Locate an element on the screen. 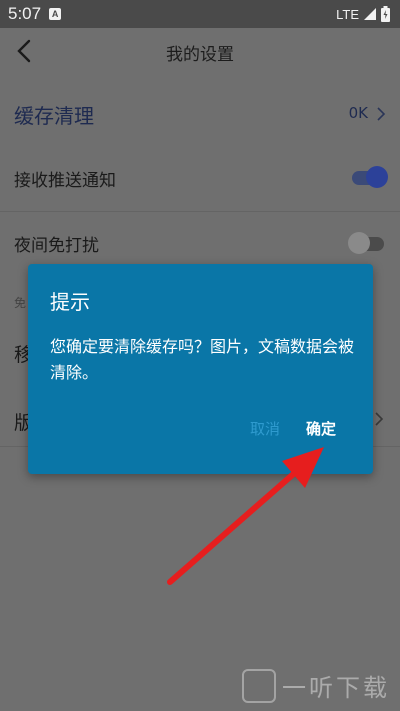 Image resolution: width=400 pixels, height=711 pixels. watermark-logo-icon is located at coordinates (259, 685).